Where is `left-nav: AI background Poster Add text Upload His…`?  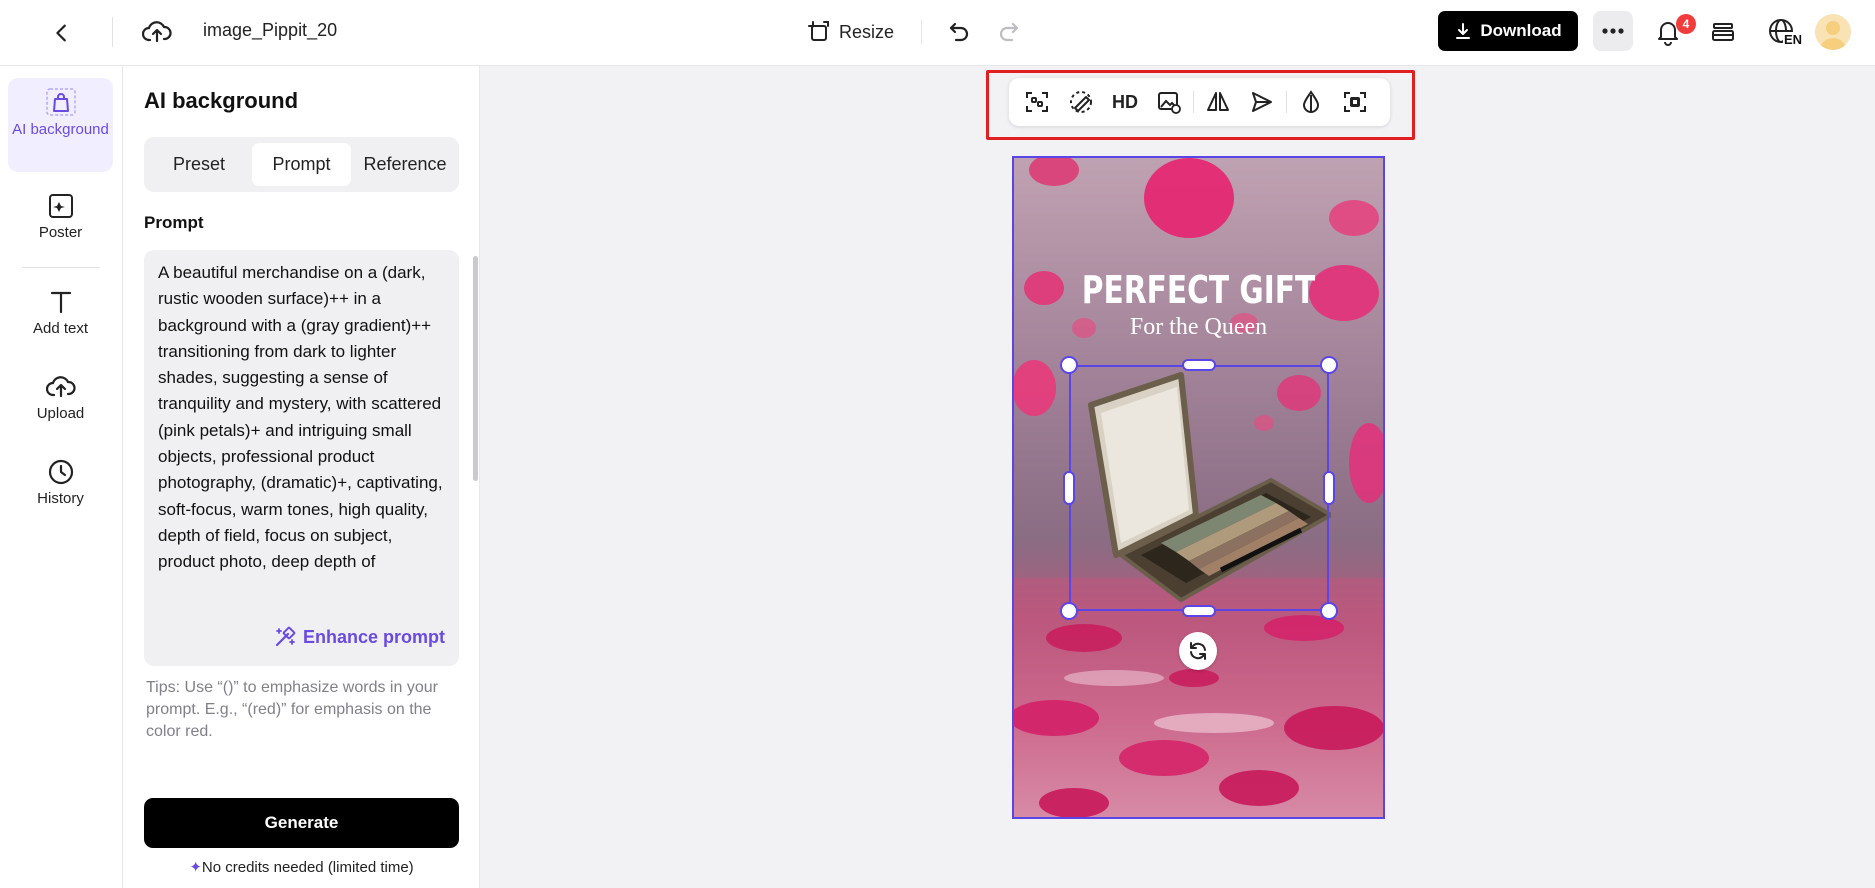 left-nav: AI background Poster Add text Upload His… is located at coordinates (61, 477).